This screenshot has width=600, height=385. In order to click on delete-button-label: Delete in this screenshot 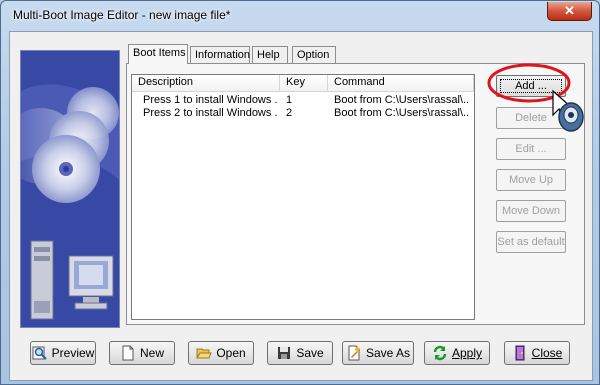, I will do `click(531, 118)`.